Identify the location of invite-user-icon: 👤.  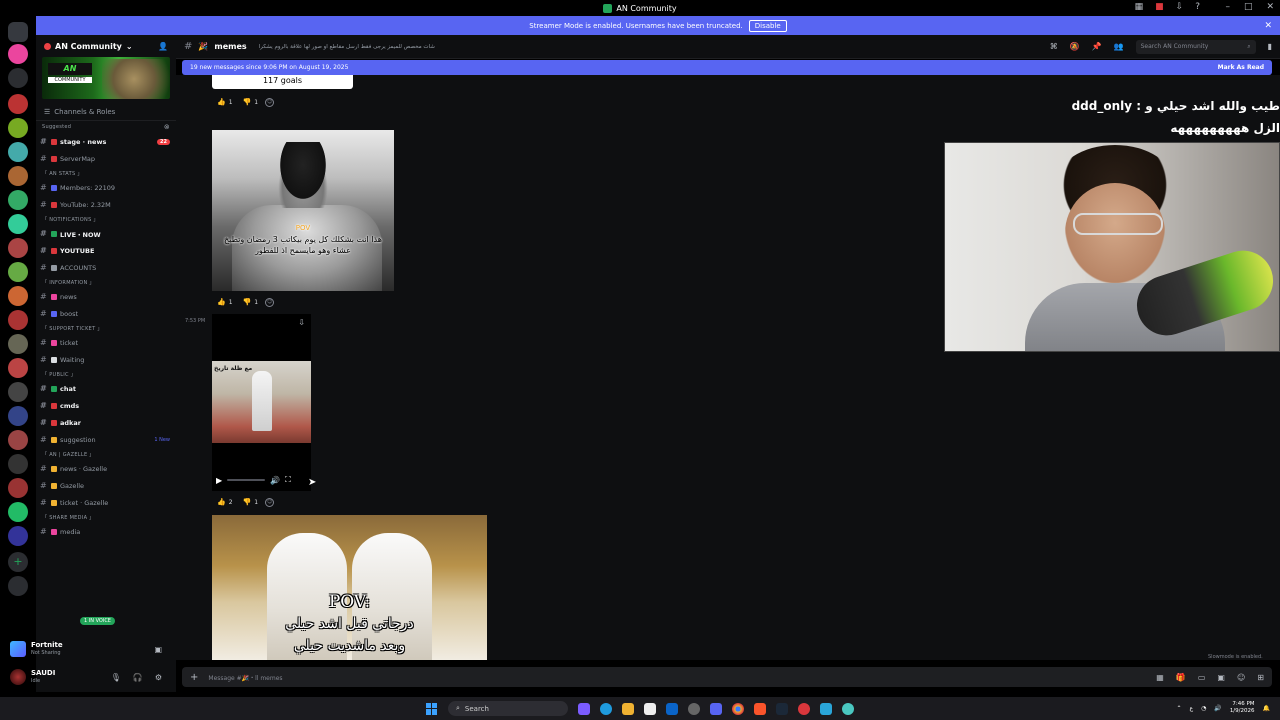
(163, 46).